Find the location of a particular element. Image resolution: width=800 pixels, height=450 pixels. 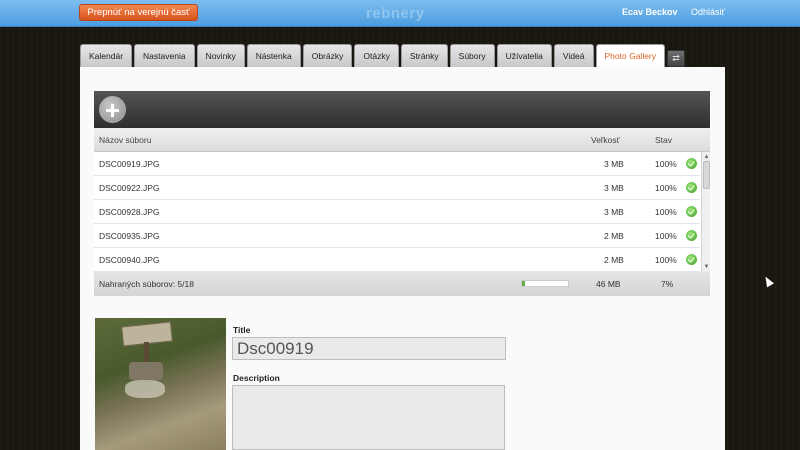

thumbnail-pipe is located at coordinates (146, 371).